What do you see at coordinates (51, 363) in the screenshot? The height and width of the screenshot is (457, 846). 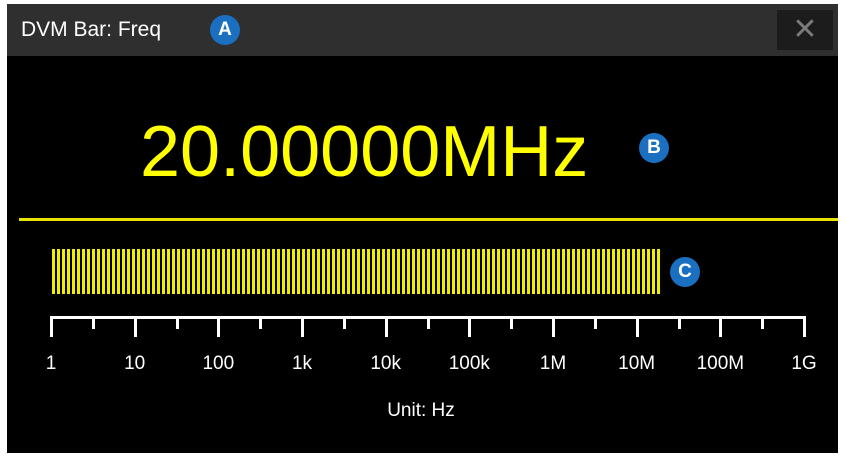 I see `scale-tick-label: 1` at bounding box center [51, 363].